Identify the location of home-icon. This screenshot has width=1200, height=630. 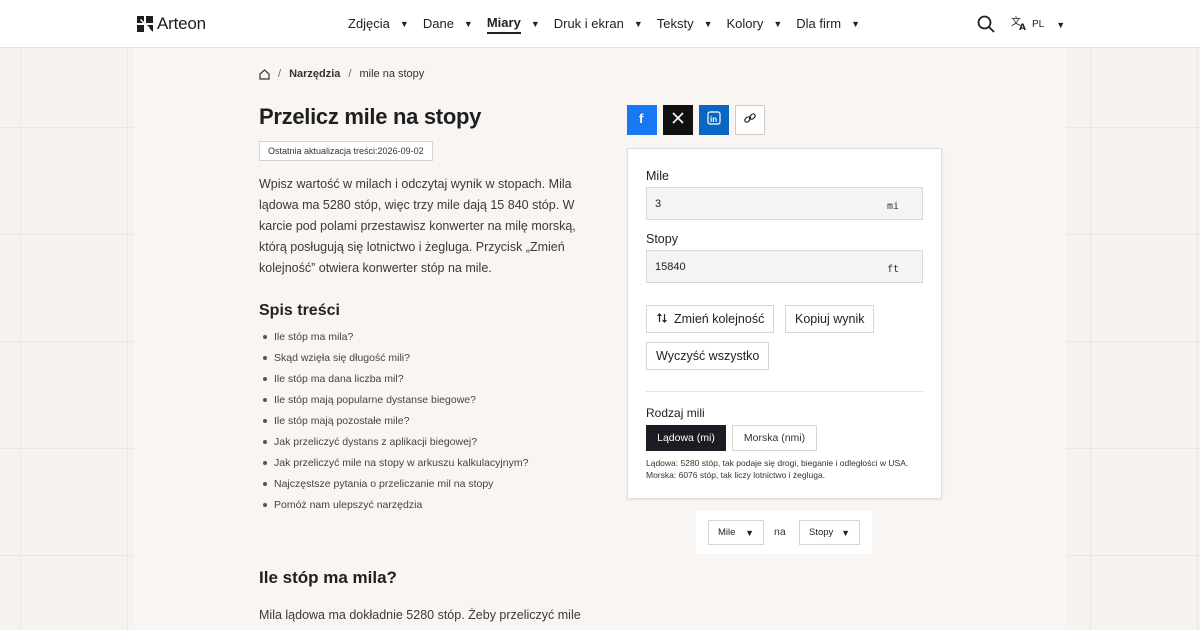
(264, 74).